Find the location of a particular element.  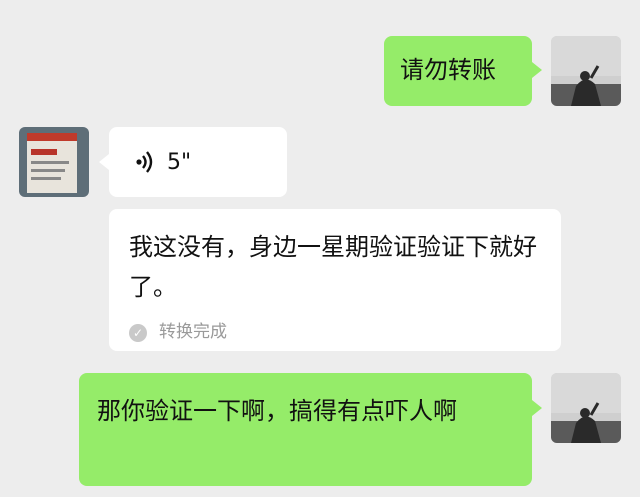

check-circle-icon: ✓ is located at coordinates (138, 332).